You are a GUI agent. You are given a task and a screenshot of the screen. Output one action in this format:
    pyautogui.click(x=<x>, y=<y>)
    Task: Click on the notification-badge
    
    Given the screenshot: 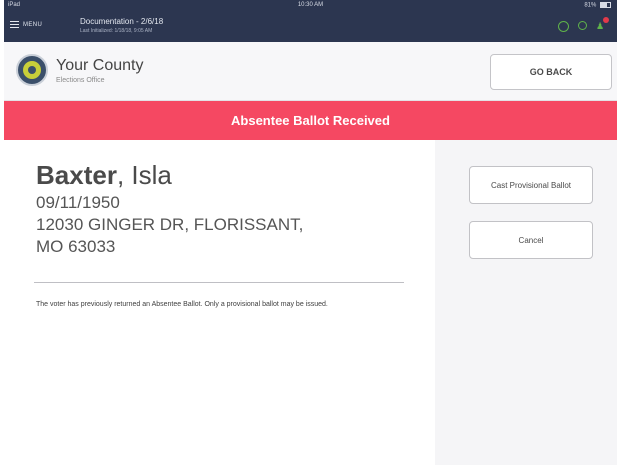 What is the action you would take?
    pyautogui.click(x=606, y=20)
    